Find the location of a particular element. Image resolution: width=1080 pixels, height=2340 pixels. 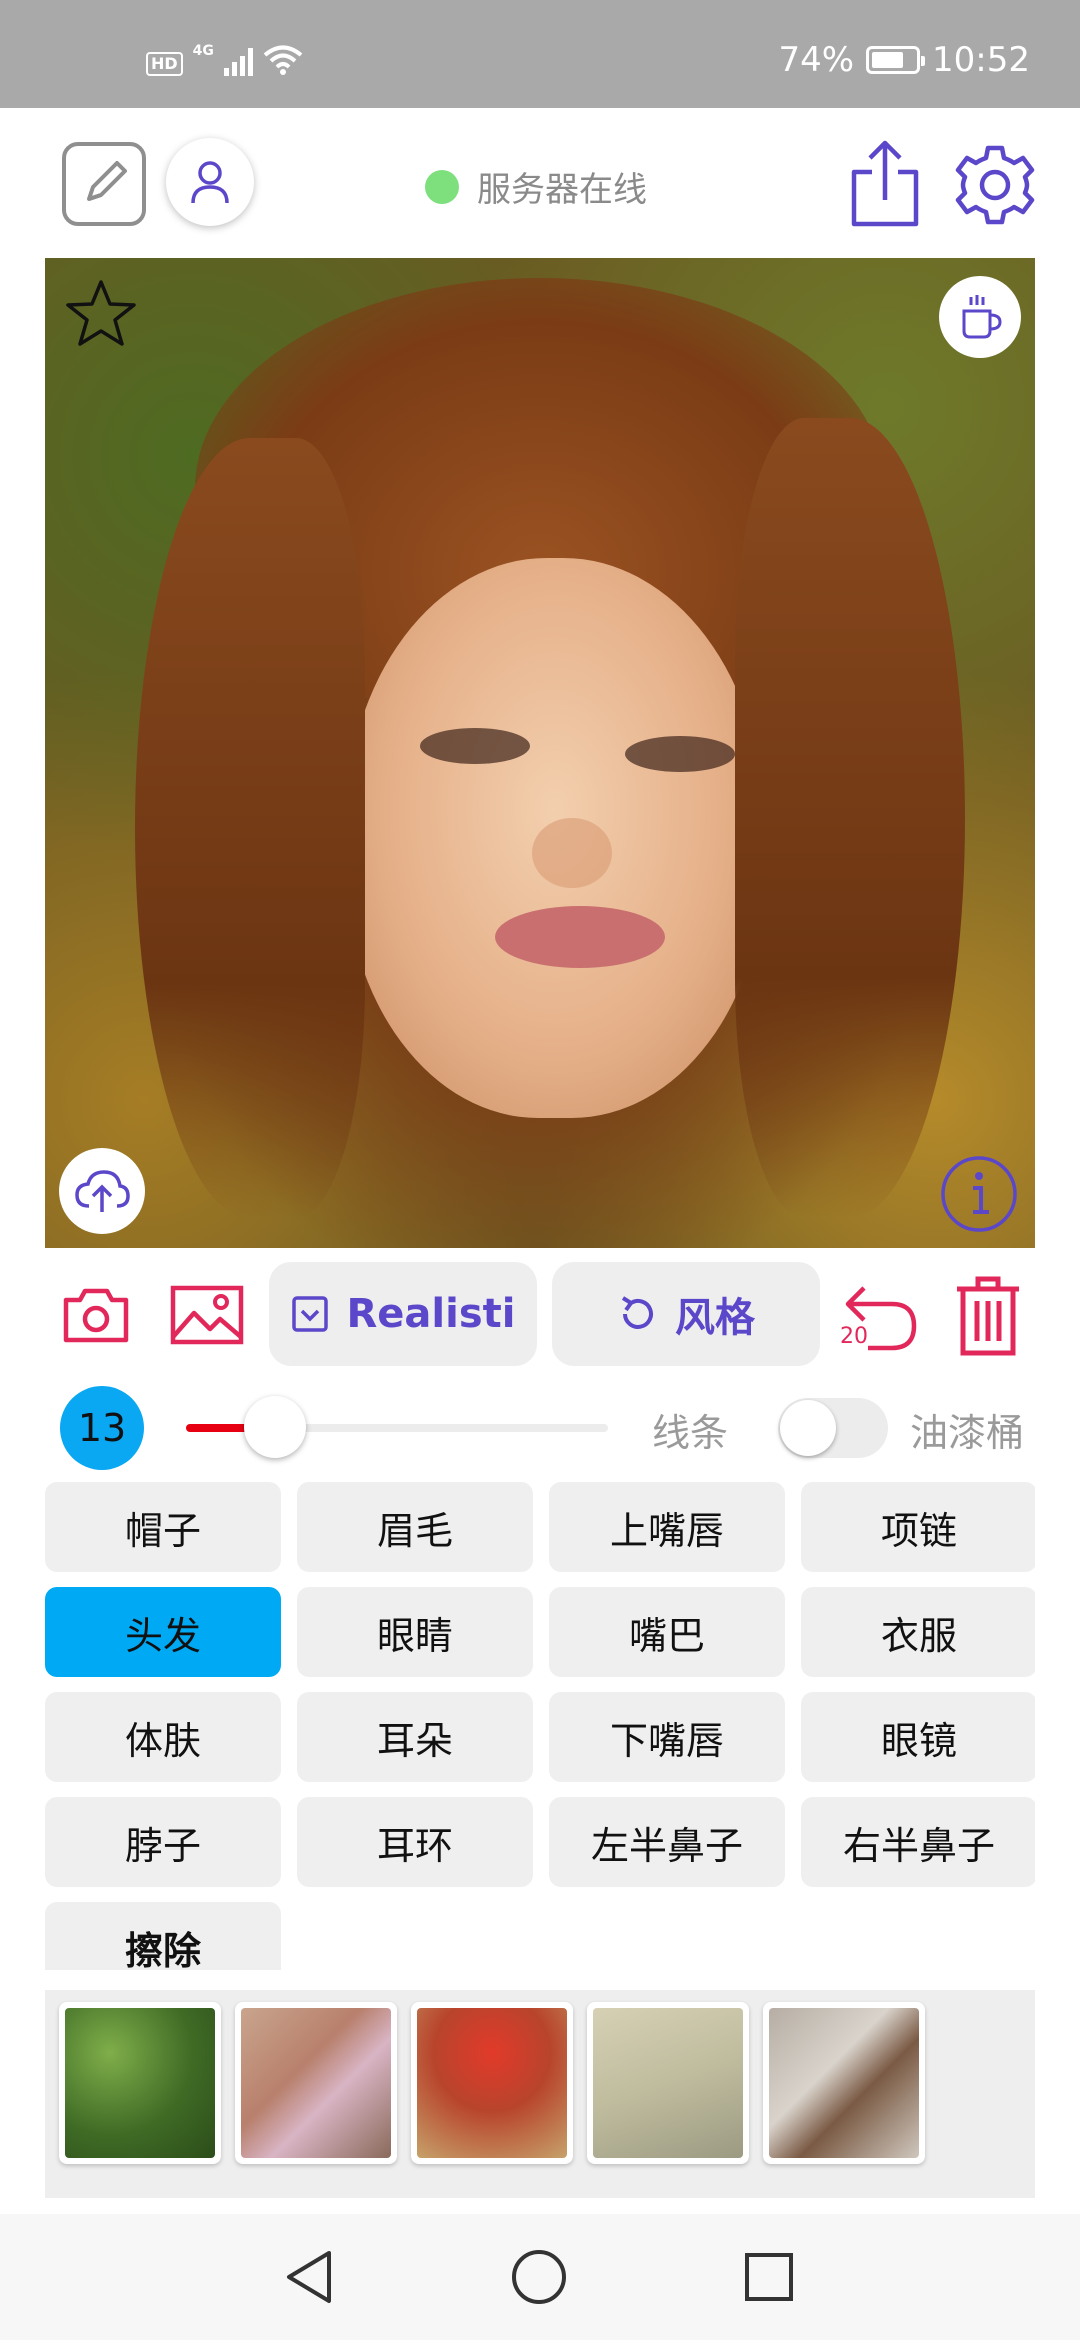

status-dot is located at coordinates (442, 186).